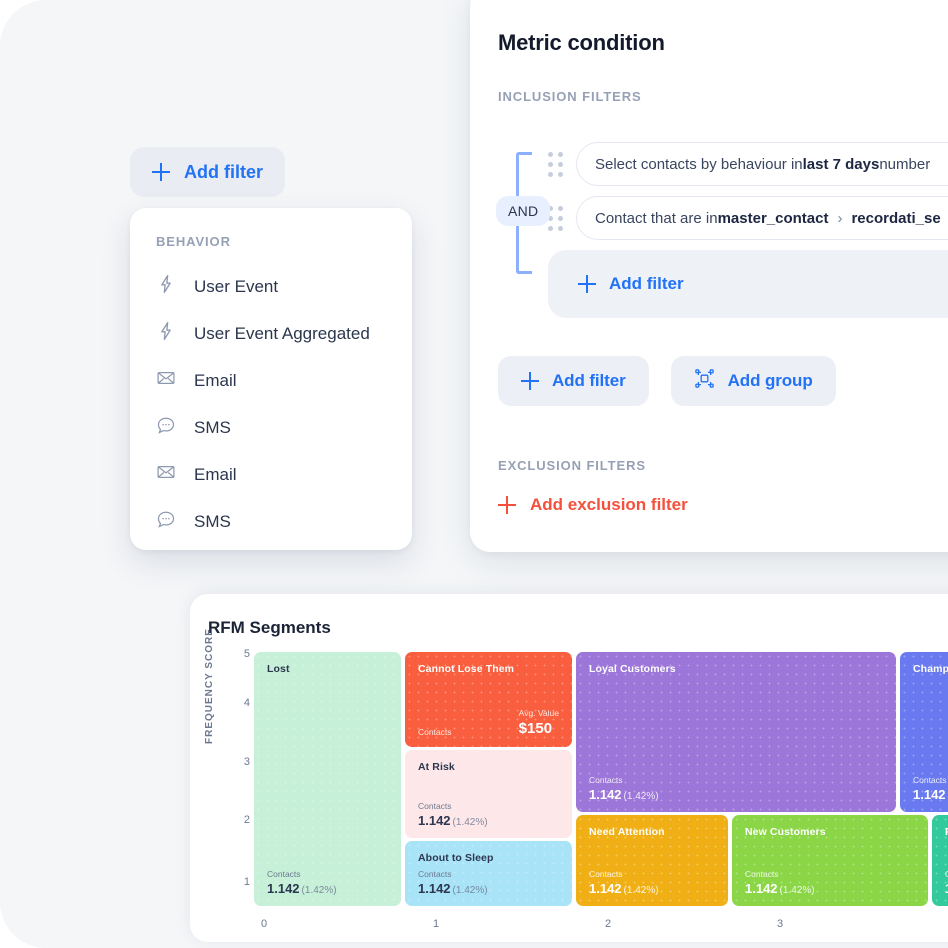 This screenshot has width=948, height=948. I want to click on bolt-icon, so click(166, 333).